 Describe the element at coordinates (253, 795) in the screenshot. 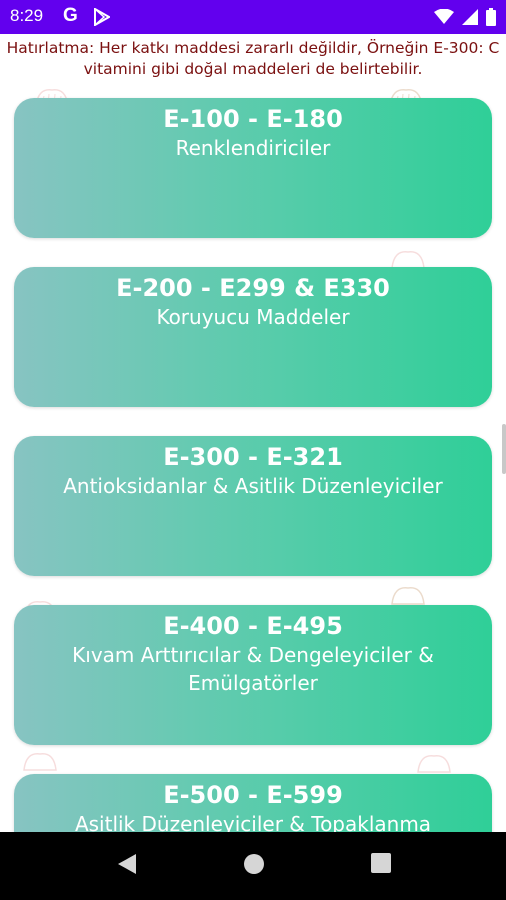

I see `category-range: E-500 - E-599` at that location.